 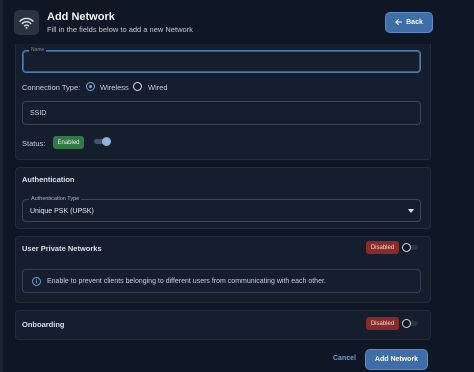 What do you see at coordinates (411, 247) in the screenshot?
I see `user-private-networks-toggle` at bounding box center [411, 247].